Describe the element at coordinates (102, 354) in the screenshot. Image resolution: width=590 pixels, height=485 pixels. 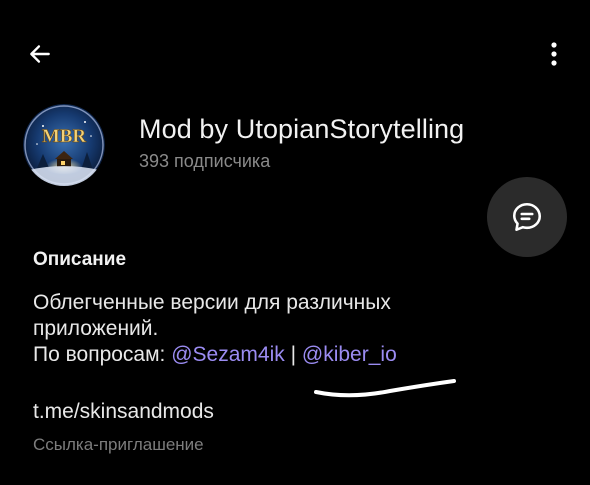
I see `contact-prefix: По вопросам:` at that location.